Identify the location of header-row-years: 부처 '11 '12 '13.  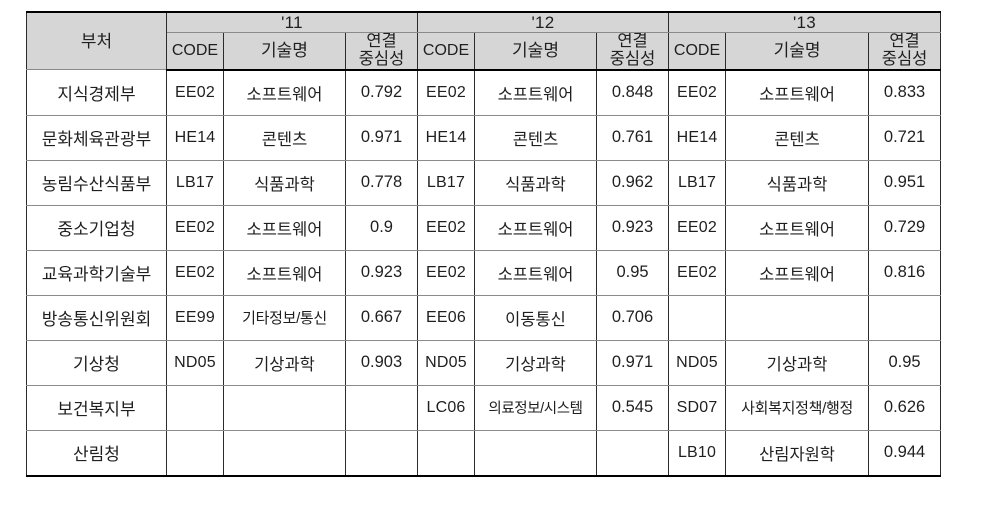
(484, 41).